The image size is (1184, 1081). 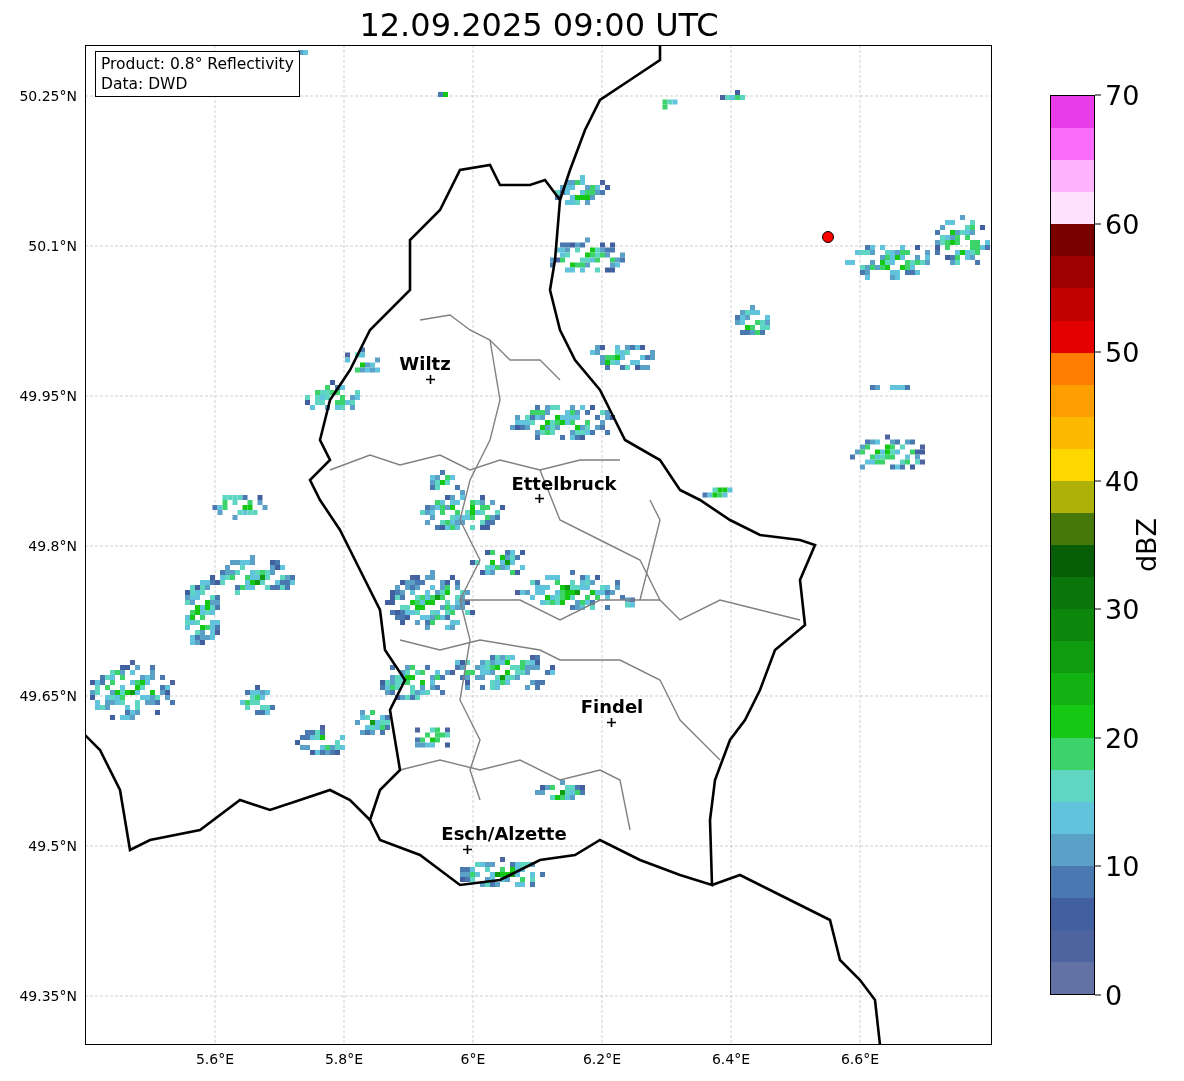 I want to click on place-label: Wiltz, so click(x=425, y=363).